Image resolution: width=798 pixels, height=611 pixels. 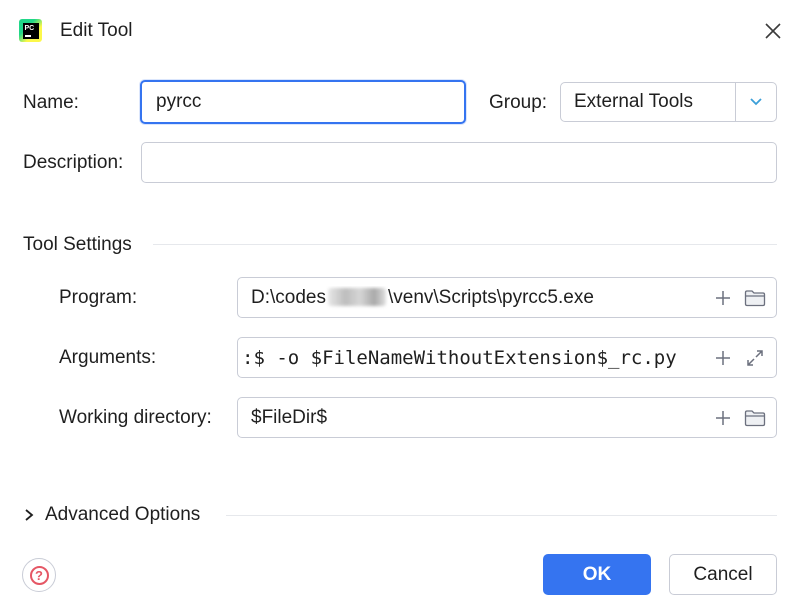 What do you see at coordinates (633, 101) in the screenshot?
I see `group-value: External Tools` at bounding box center [633, 101].